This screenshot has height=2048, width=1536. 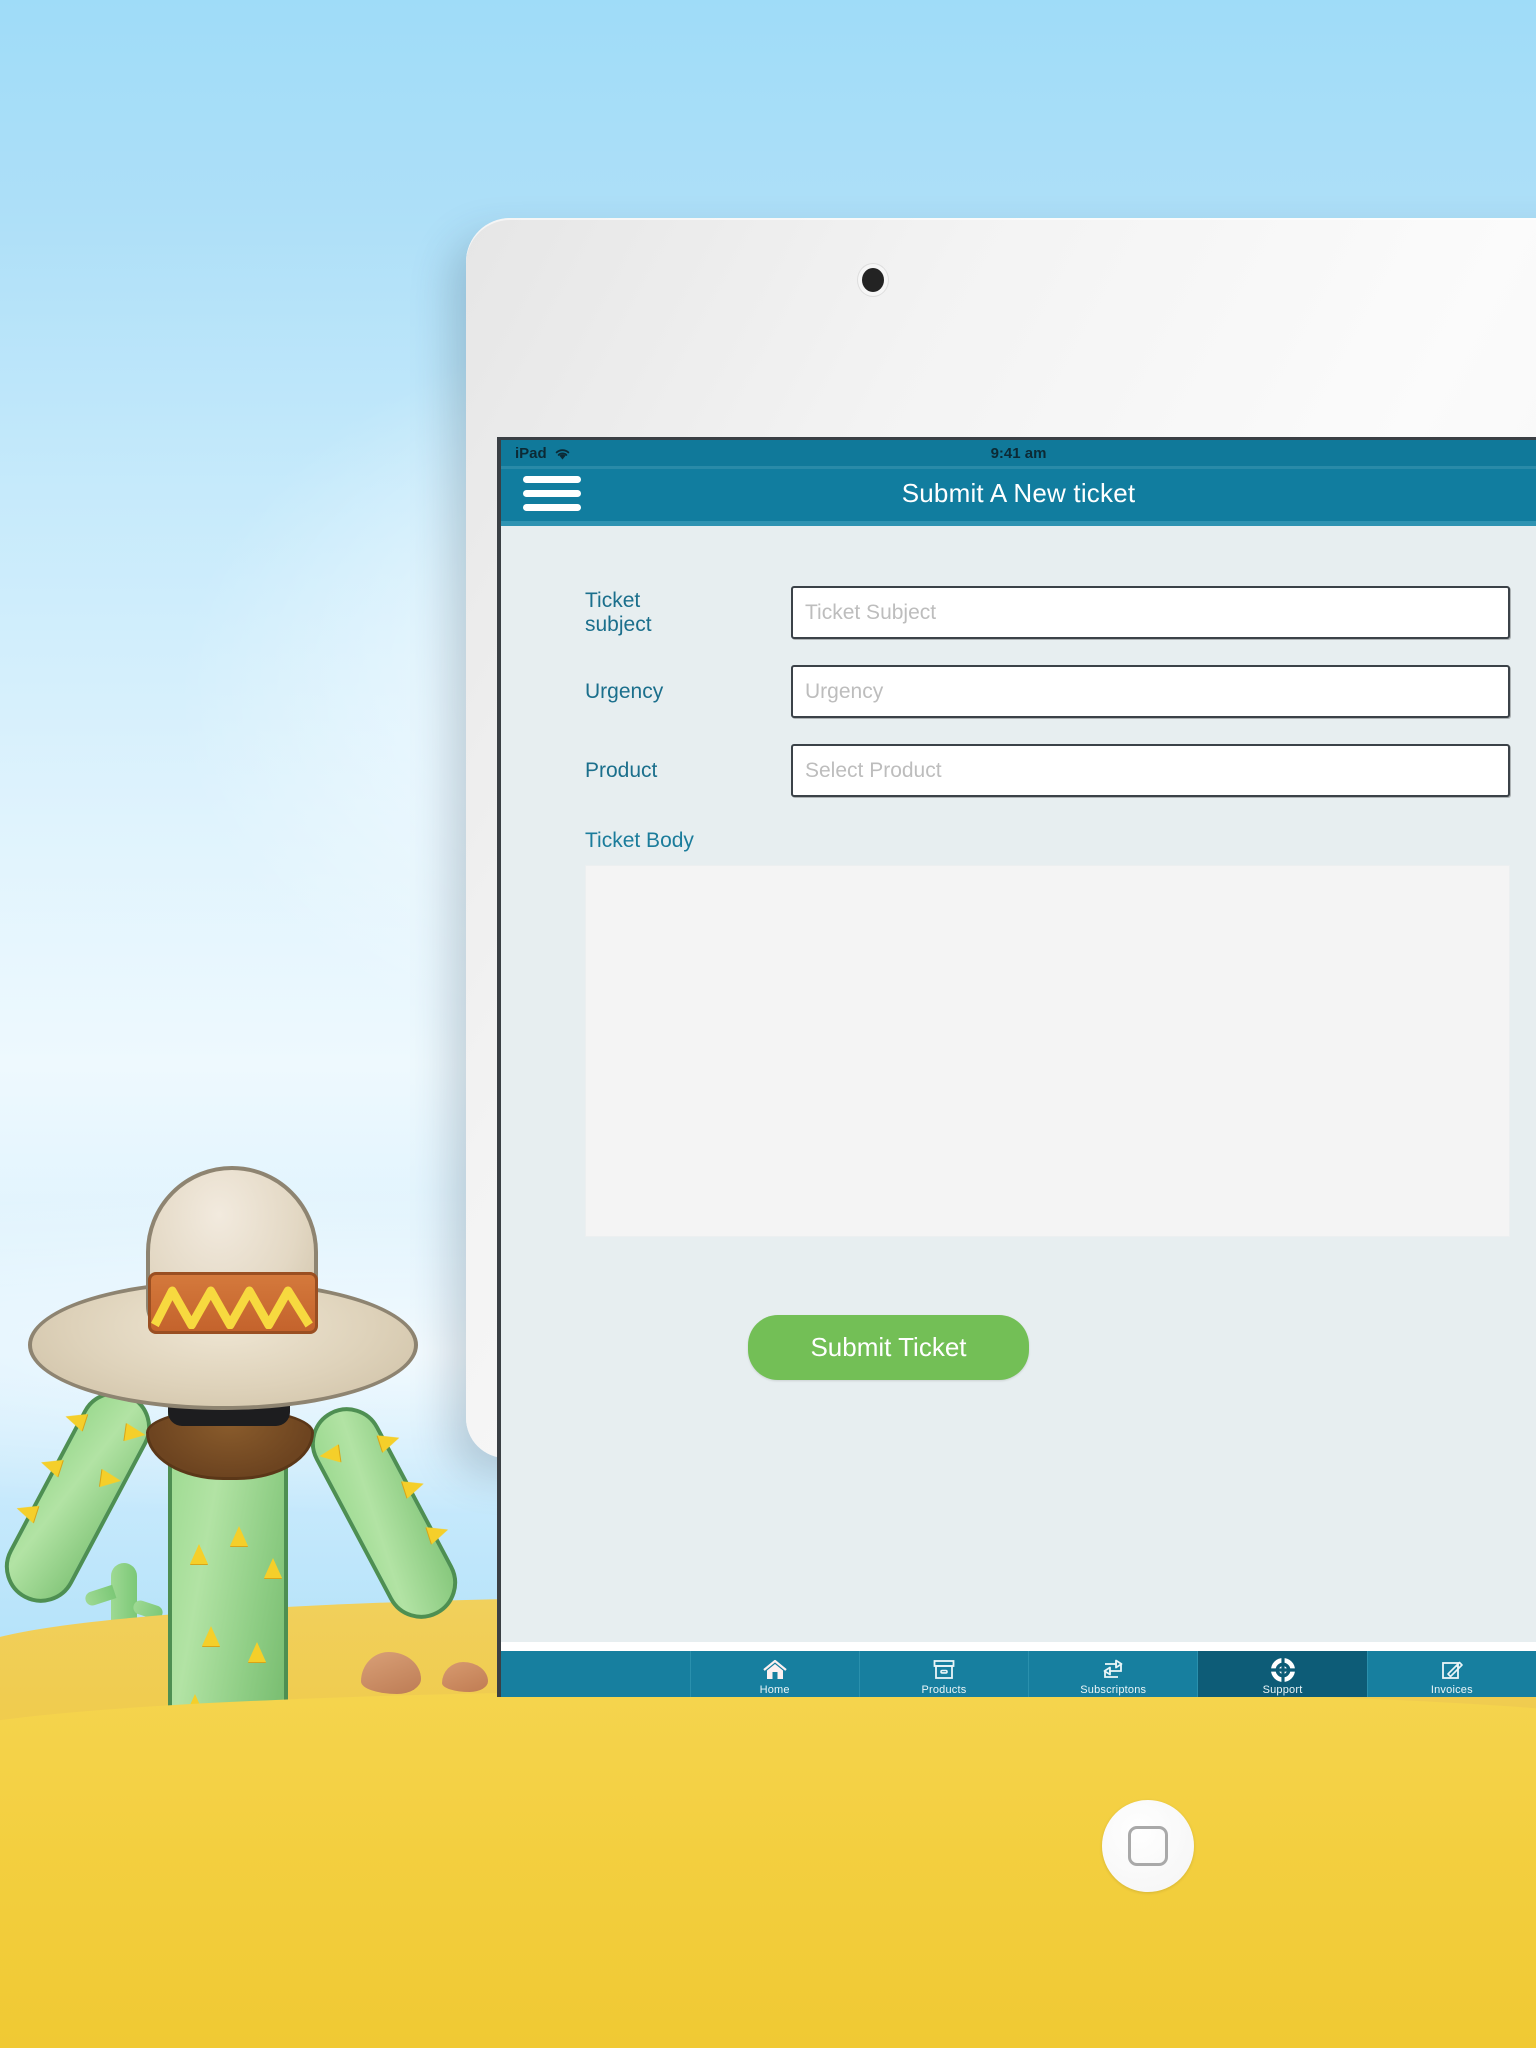 I want to click on tab-label-products: Products, so click(x=944, y=1689).